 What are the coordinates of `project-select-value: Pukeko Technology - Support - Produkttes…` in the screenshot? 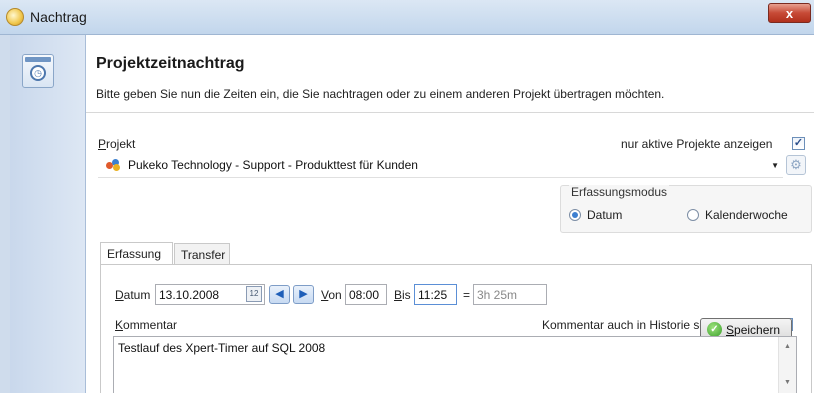 It's located at (273, 165).